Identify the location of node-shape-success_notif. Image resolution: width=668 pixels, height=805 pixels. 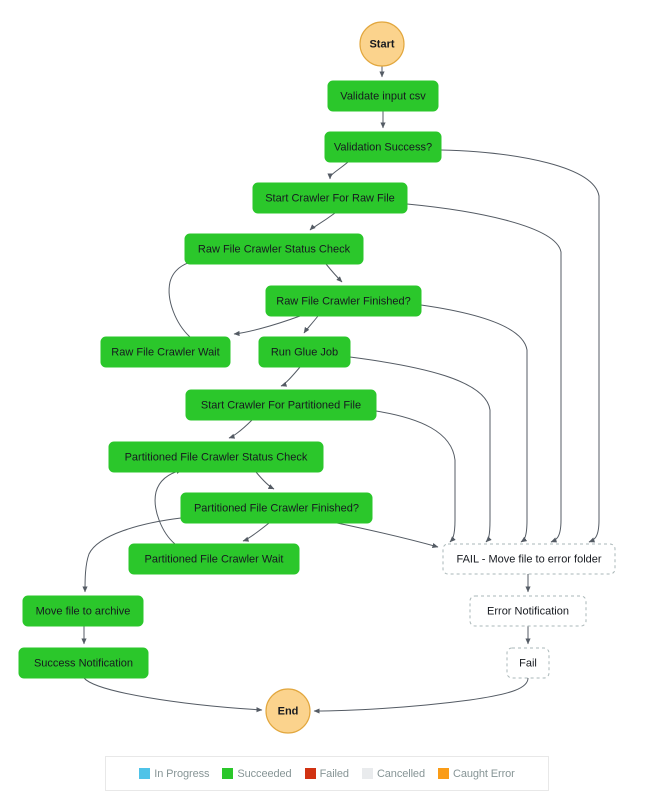
(83, 663).